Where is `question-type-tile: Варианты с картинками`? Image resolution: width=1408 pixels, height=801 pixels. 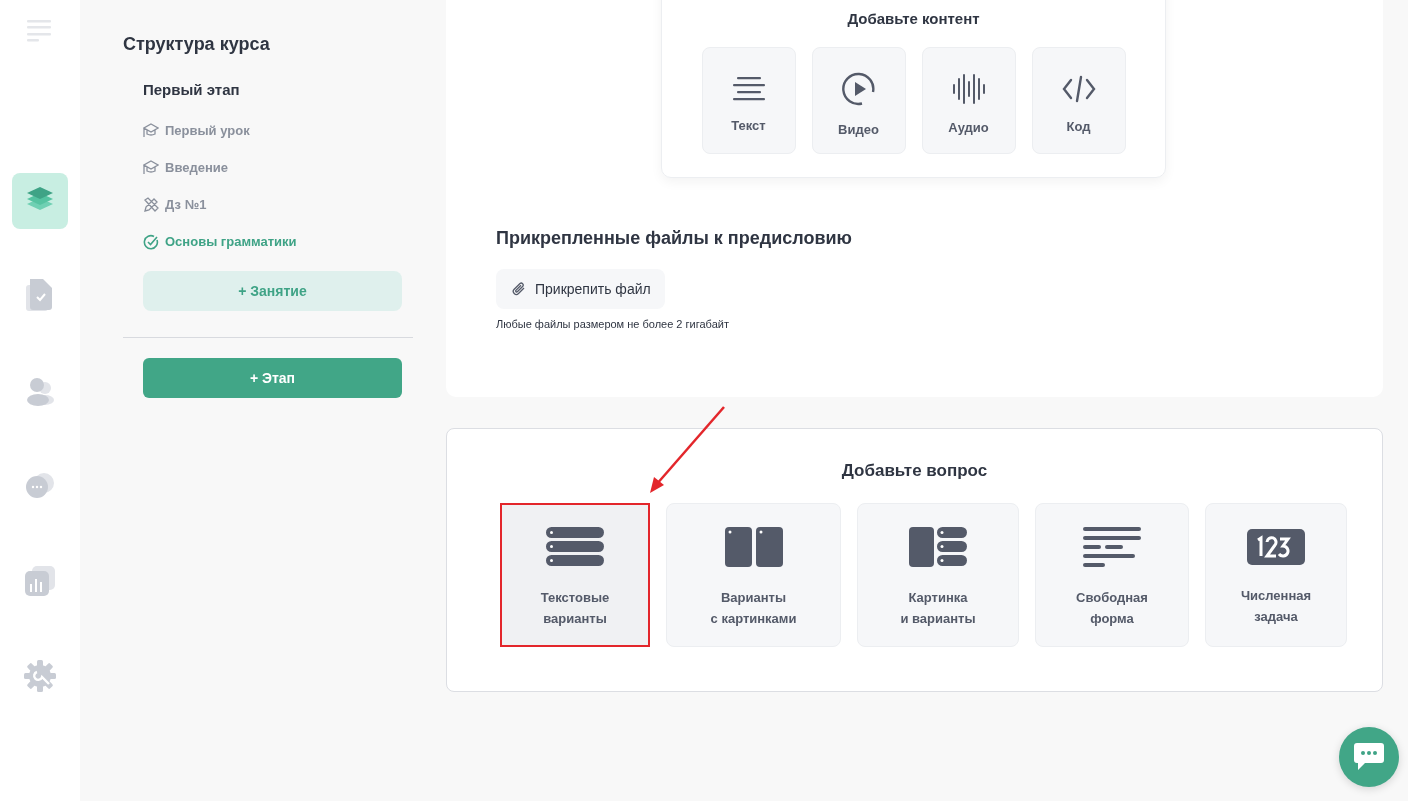
question-type-tile: Варианты с картинками is located at coordinates (753, 575).